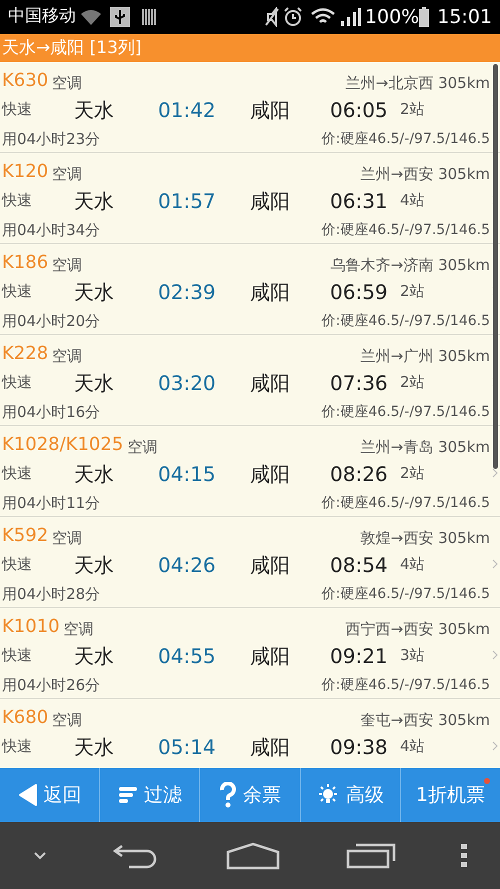 Image resolution: width=500 pixels, height=889 pixels. Describe the element at coordinates (425, 447) in the screenshot. I see `route-text: 兰州→青岛 305km` at that location.